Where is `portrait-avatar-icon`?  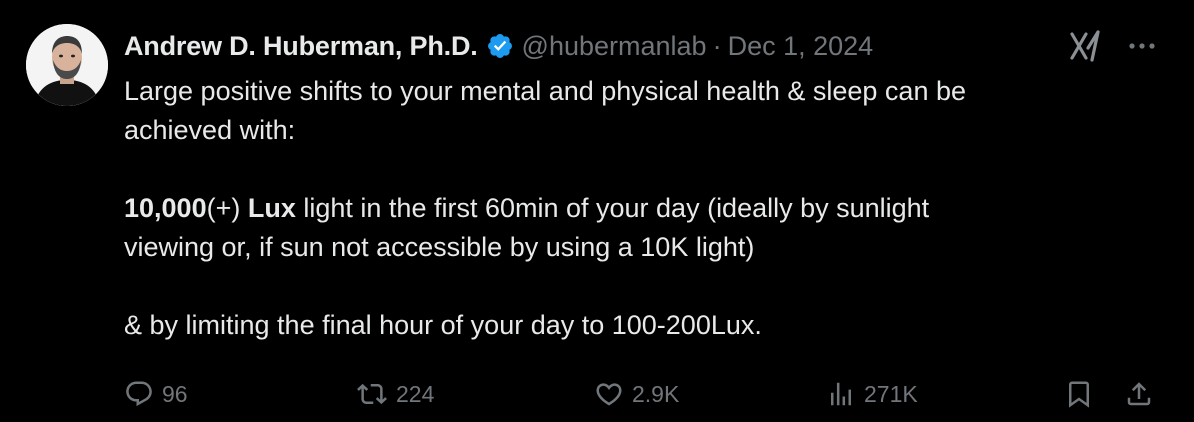
portrait-avatar-icon is located at coordinates (67, 65).